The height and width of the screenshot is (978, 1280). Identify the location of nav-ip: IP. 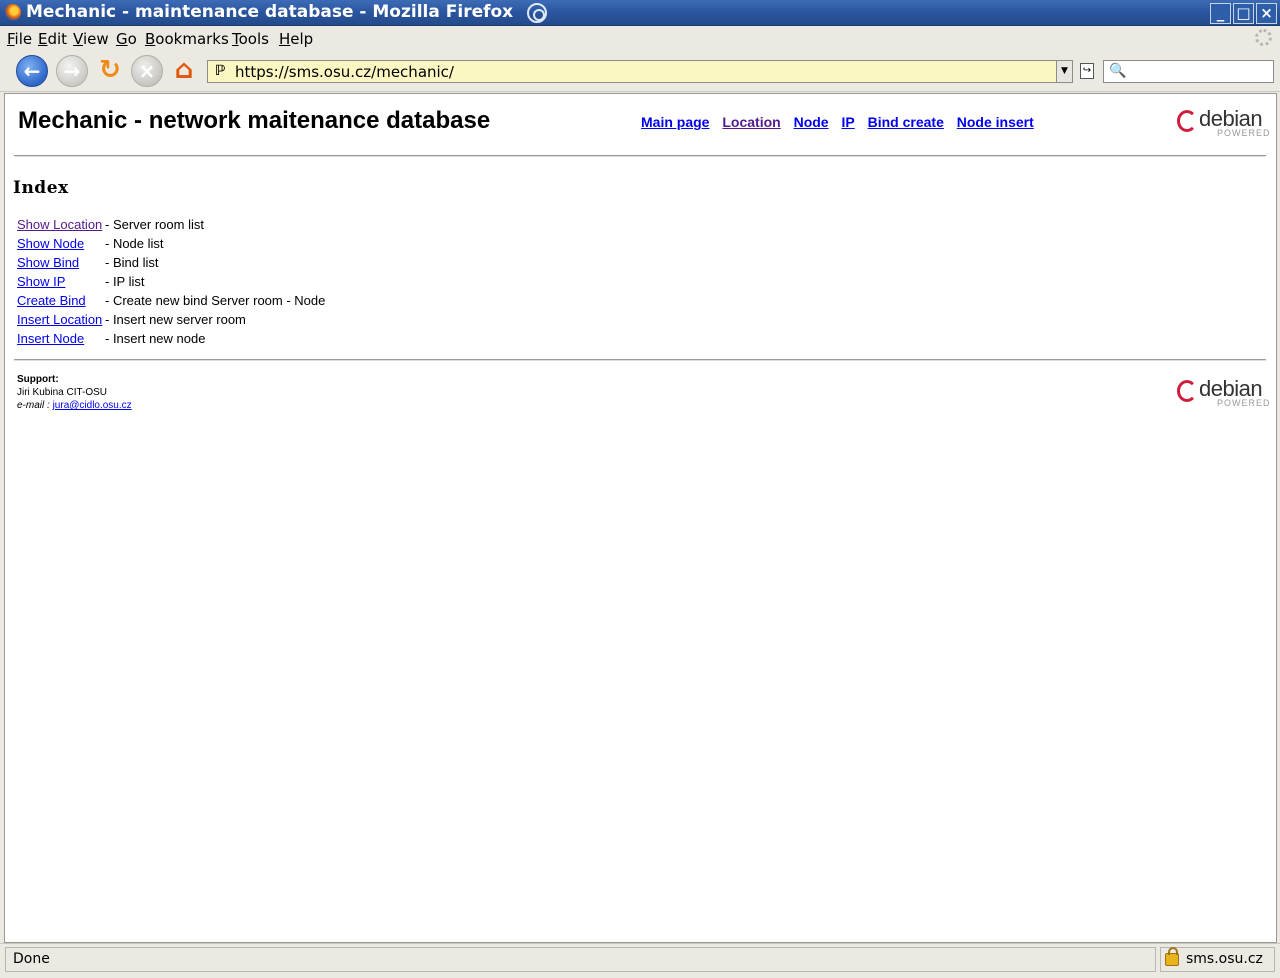
(847, 122).